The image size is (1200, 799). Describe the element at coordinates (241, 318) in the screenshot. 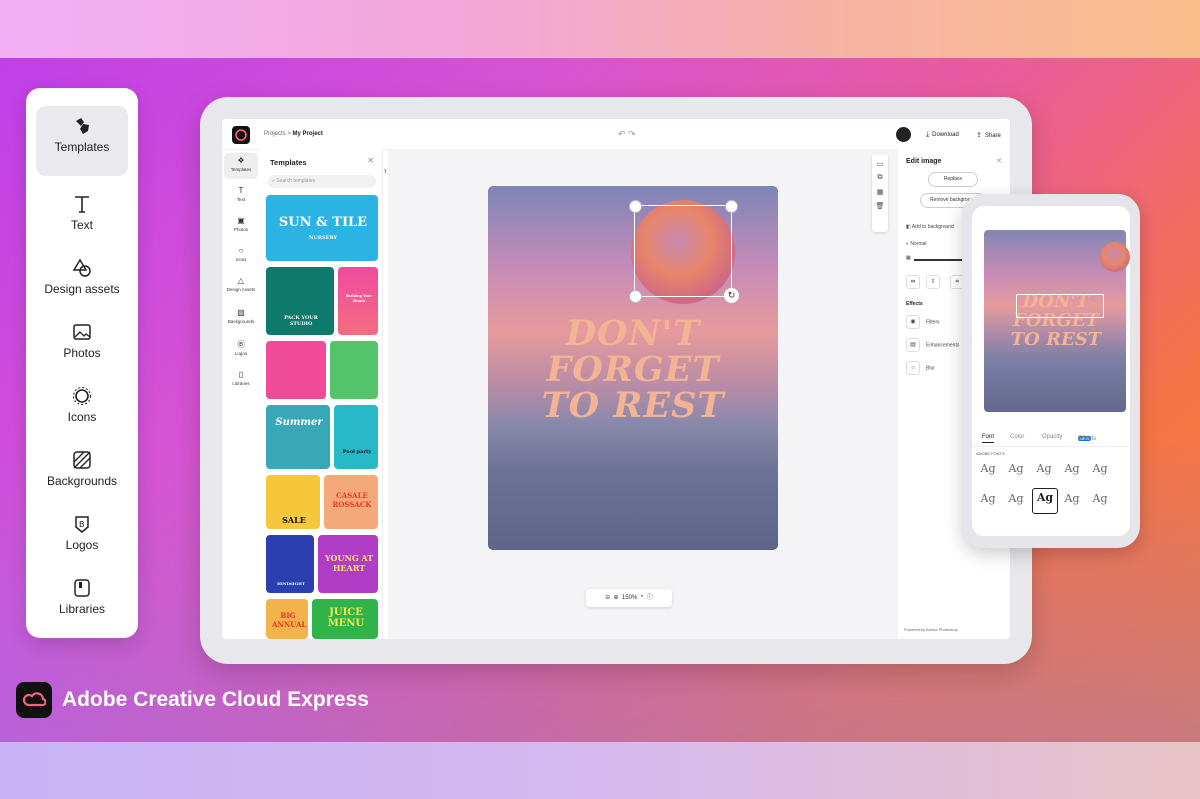

I see `siderail-item-backgrounds: ▨ Backgrounds` at that location.